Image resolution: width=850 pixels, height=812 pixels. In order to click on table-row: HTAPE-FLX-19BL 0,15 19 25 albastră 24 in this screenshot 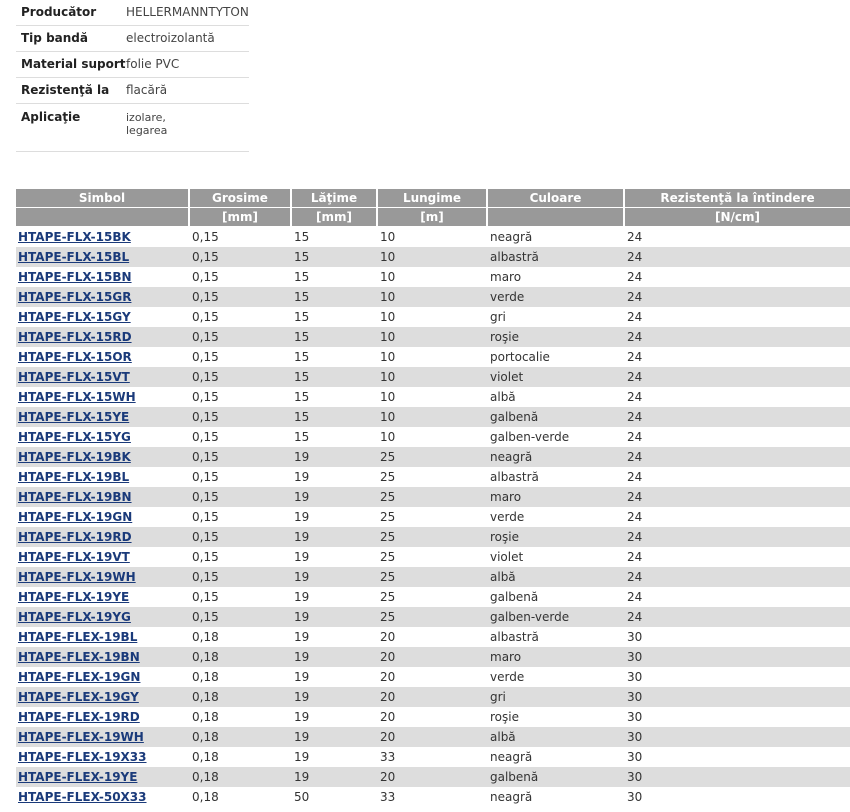, I will do `click(433, 477)`.